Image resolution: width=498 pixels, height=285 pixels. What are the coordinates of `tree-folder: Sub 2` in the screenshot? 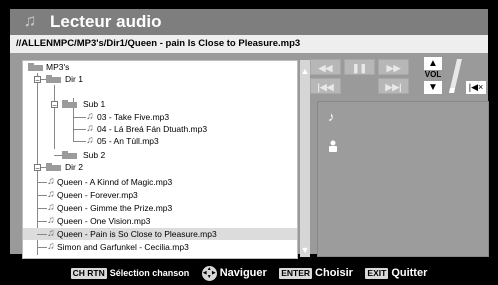 It's located at (160, 155).